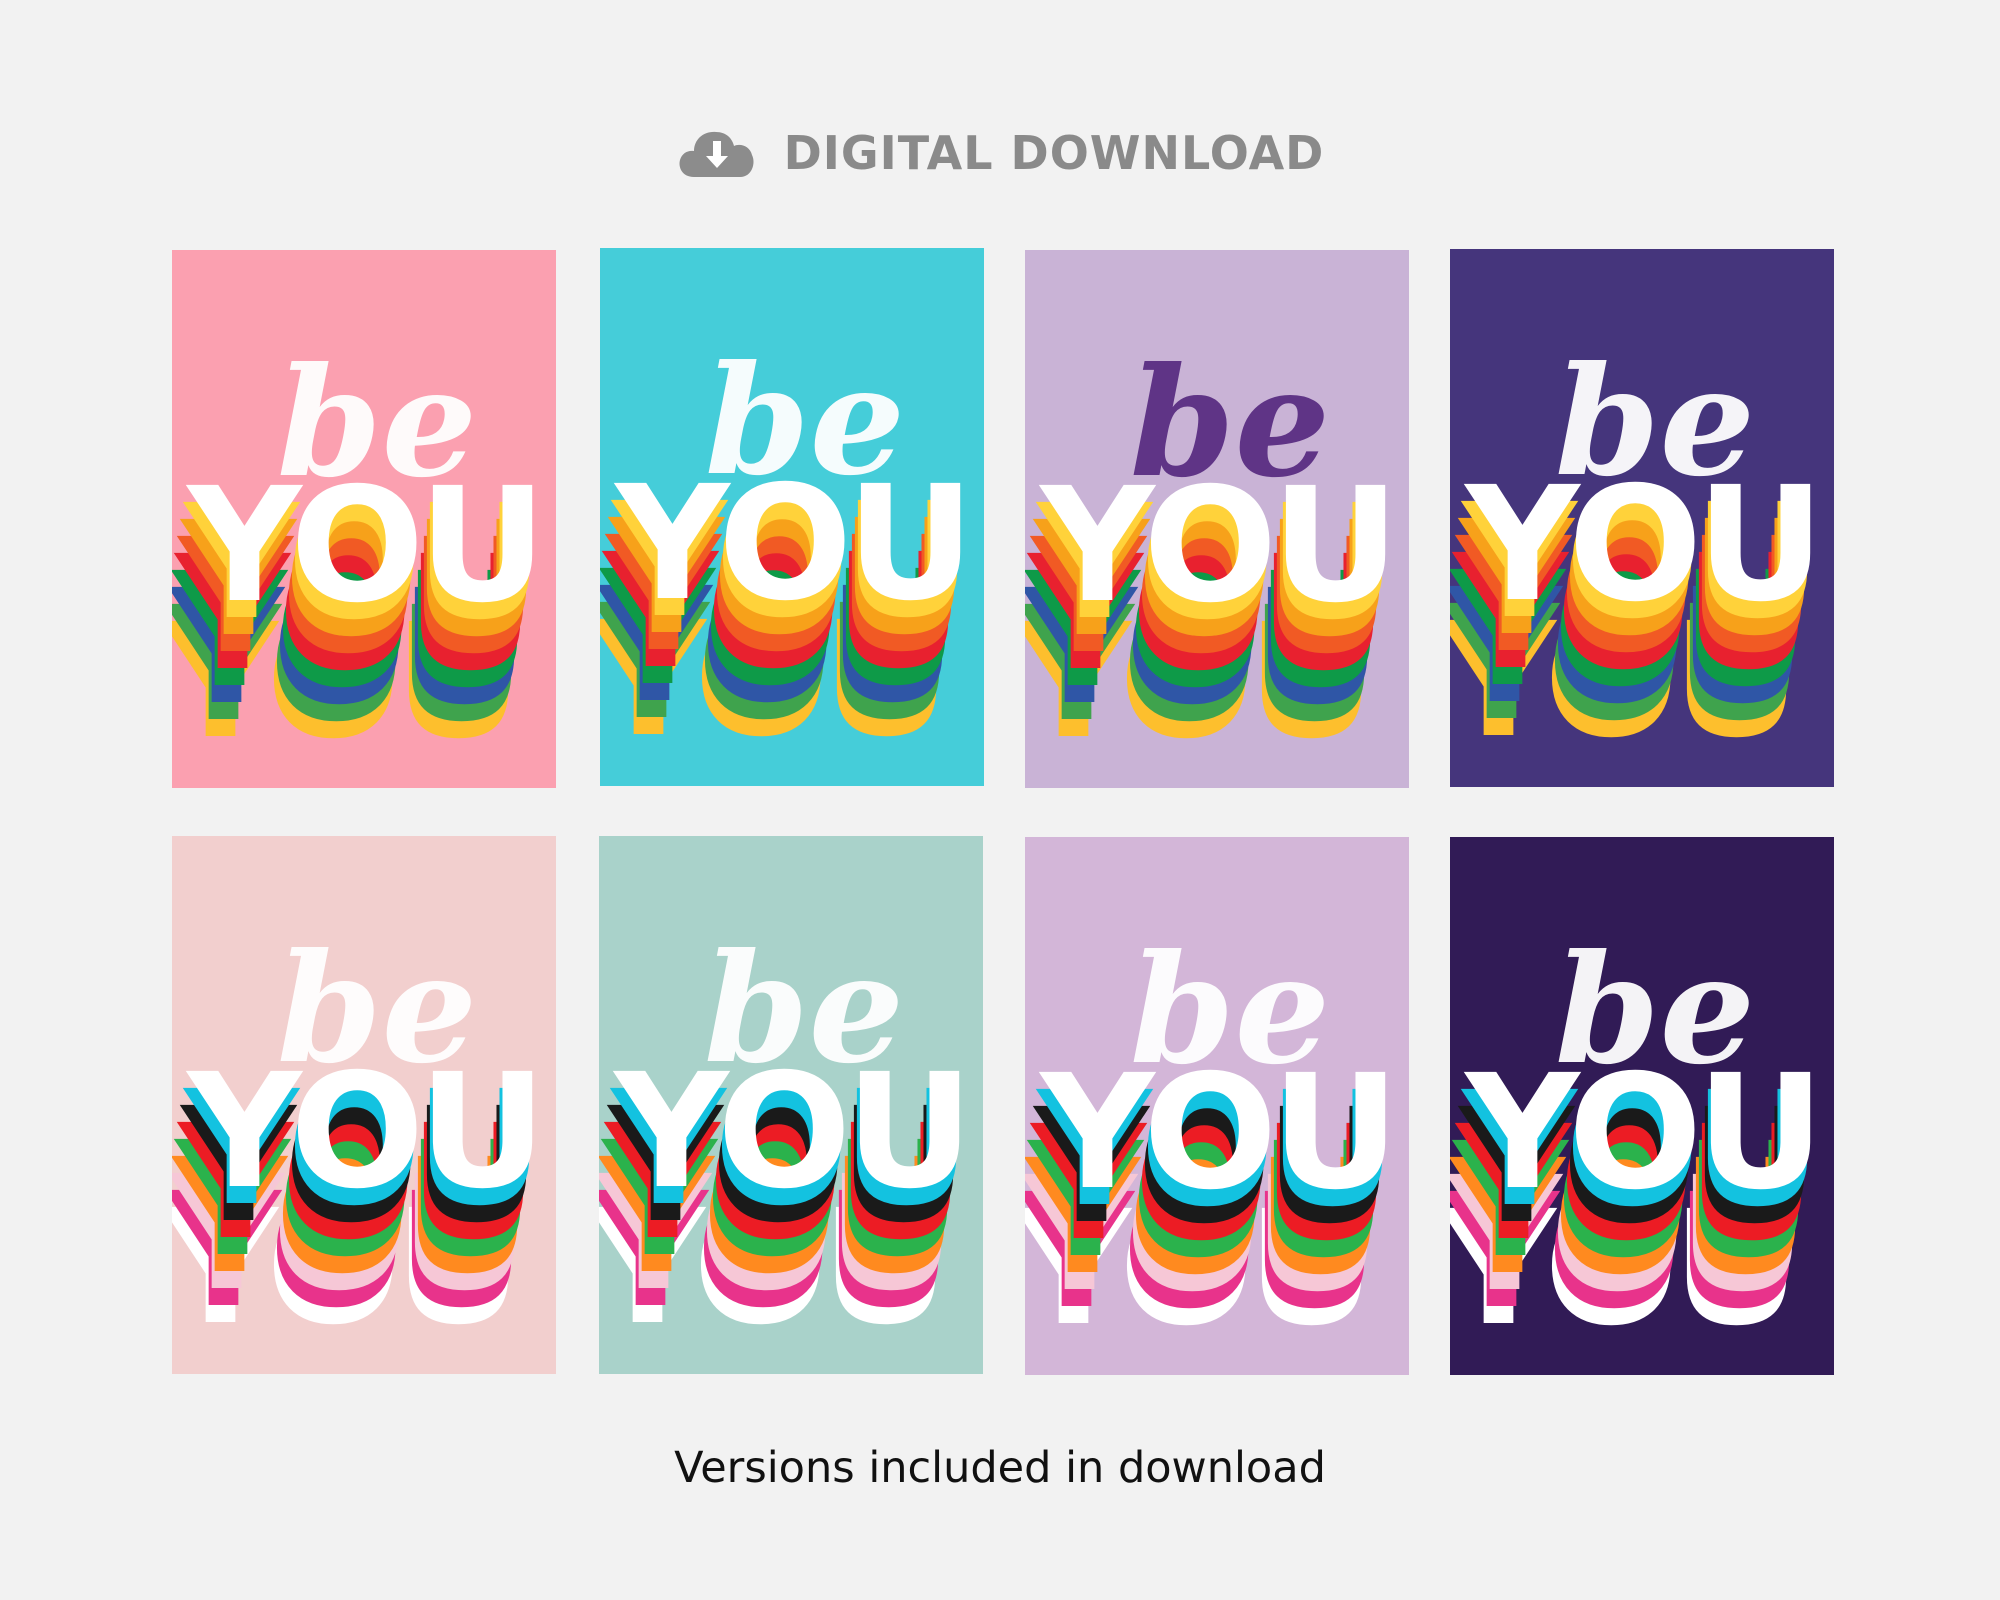 This screenshot has height=1600, width=2000. What do you see at coordinates (1000, 1468) in the screenshot?
I see `caption-text: Versions included in download` at bounding box center [1000, 1468].